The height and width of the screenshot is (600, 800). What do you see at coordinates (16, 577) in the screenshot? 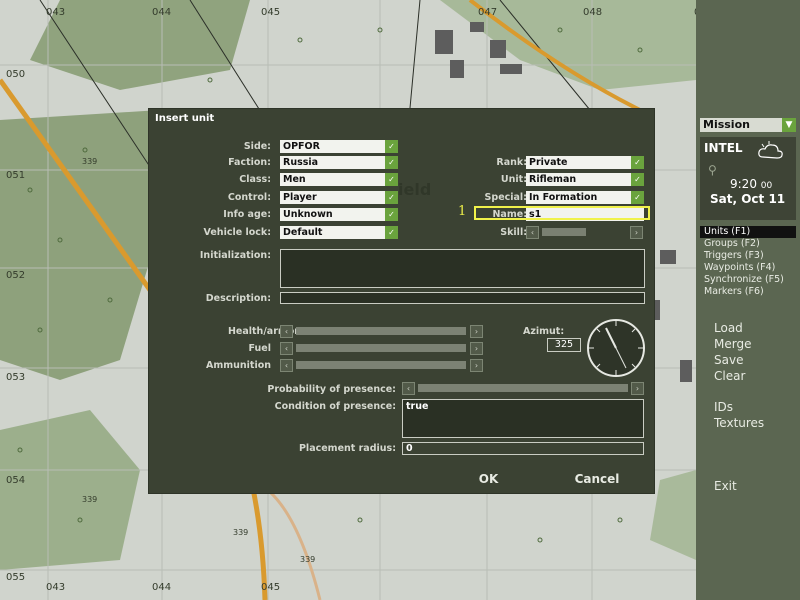
I see `grid-label: 055` at bounding box center [16, 577].